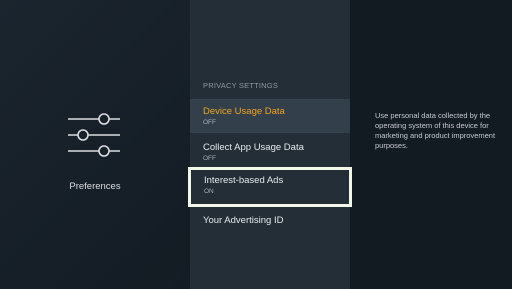  I want to click on menu-item-device-usage-data: Device Usage Data OFF, so click(270, 116).